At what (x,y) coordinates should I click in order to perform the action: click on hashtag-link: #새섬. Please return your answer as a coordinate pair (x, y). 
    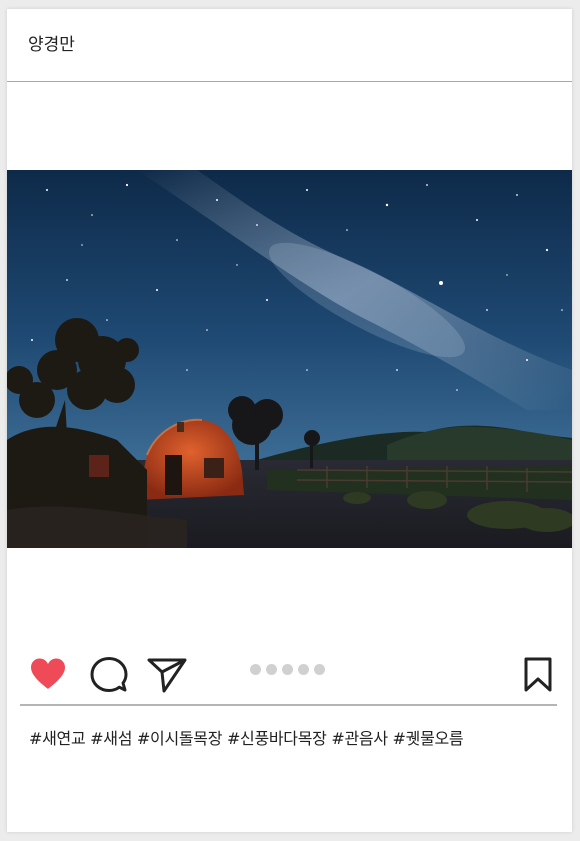
    Looking at the image, I should click on (111, 738).